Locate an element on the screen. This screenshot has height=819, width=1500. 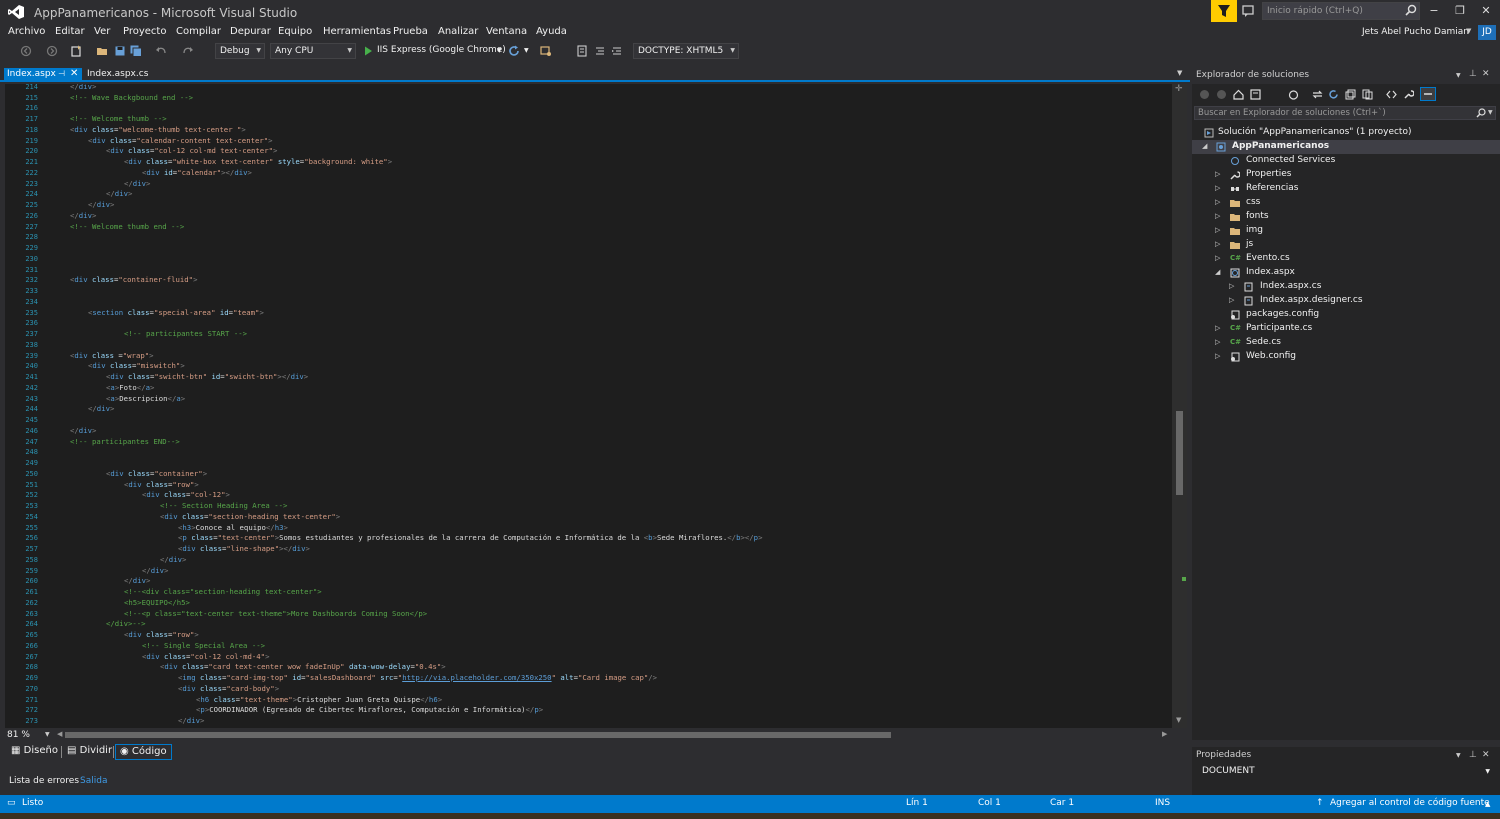
user-name: Jets Abel Pucho Damian is located at coordinates (1415, 32).